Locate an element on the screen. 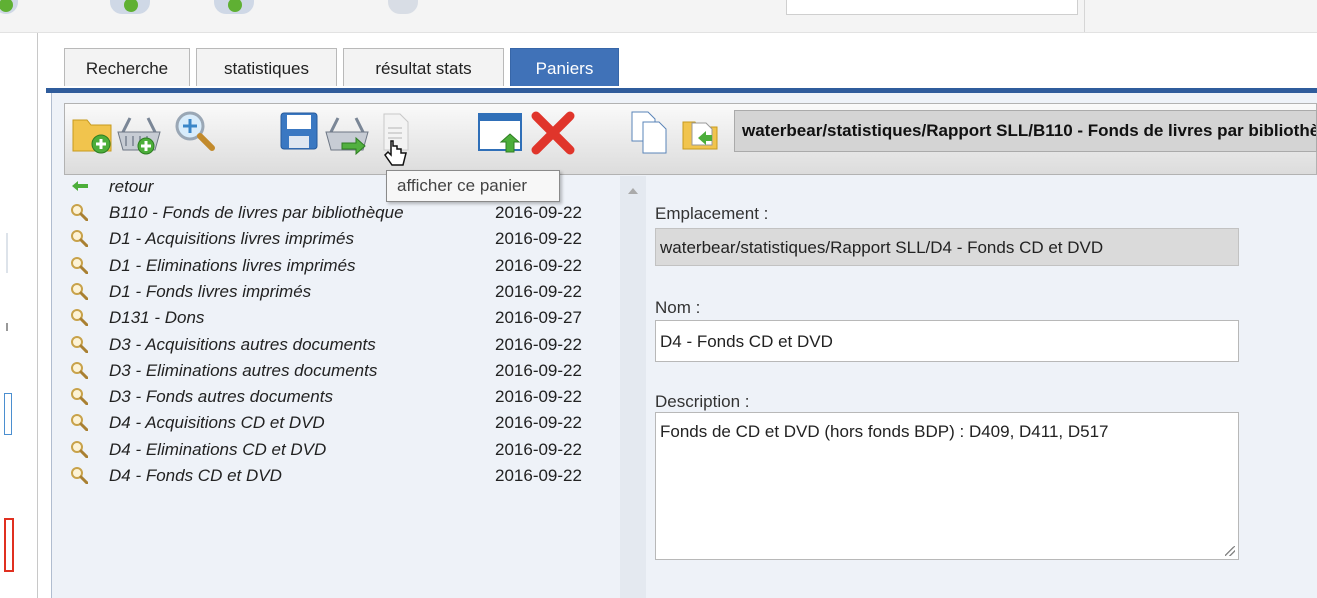 This screenshot has width=1317, height=598. hand-cursor-icon is located at coordinates (395, 153).